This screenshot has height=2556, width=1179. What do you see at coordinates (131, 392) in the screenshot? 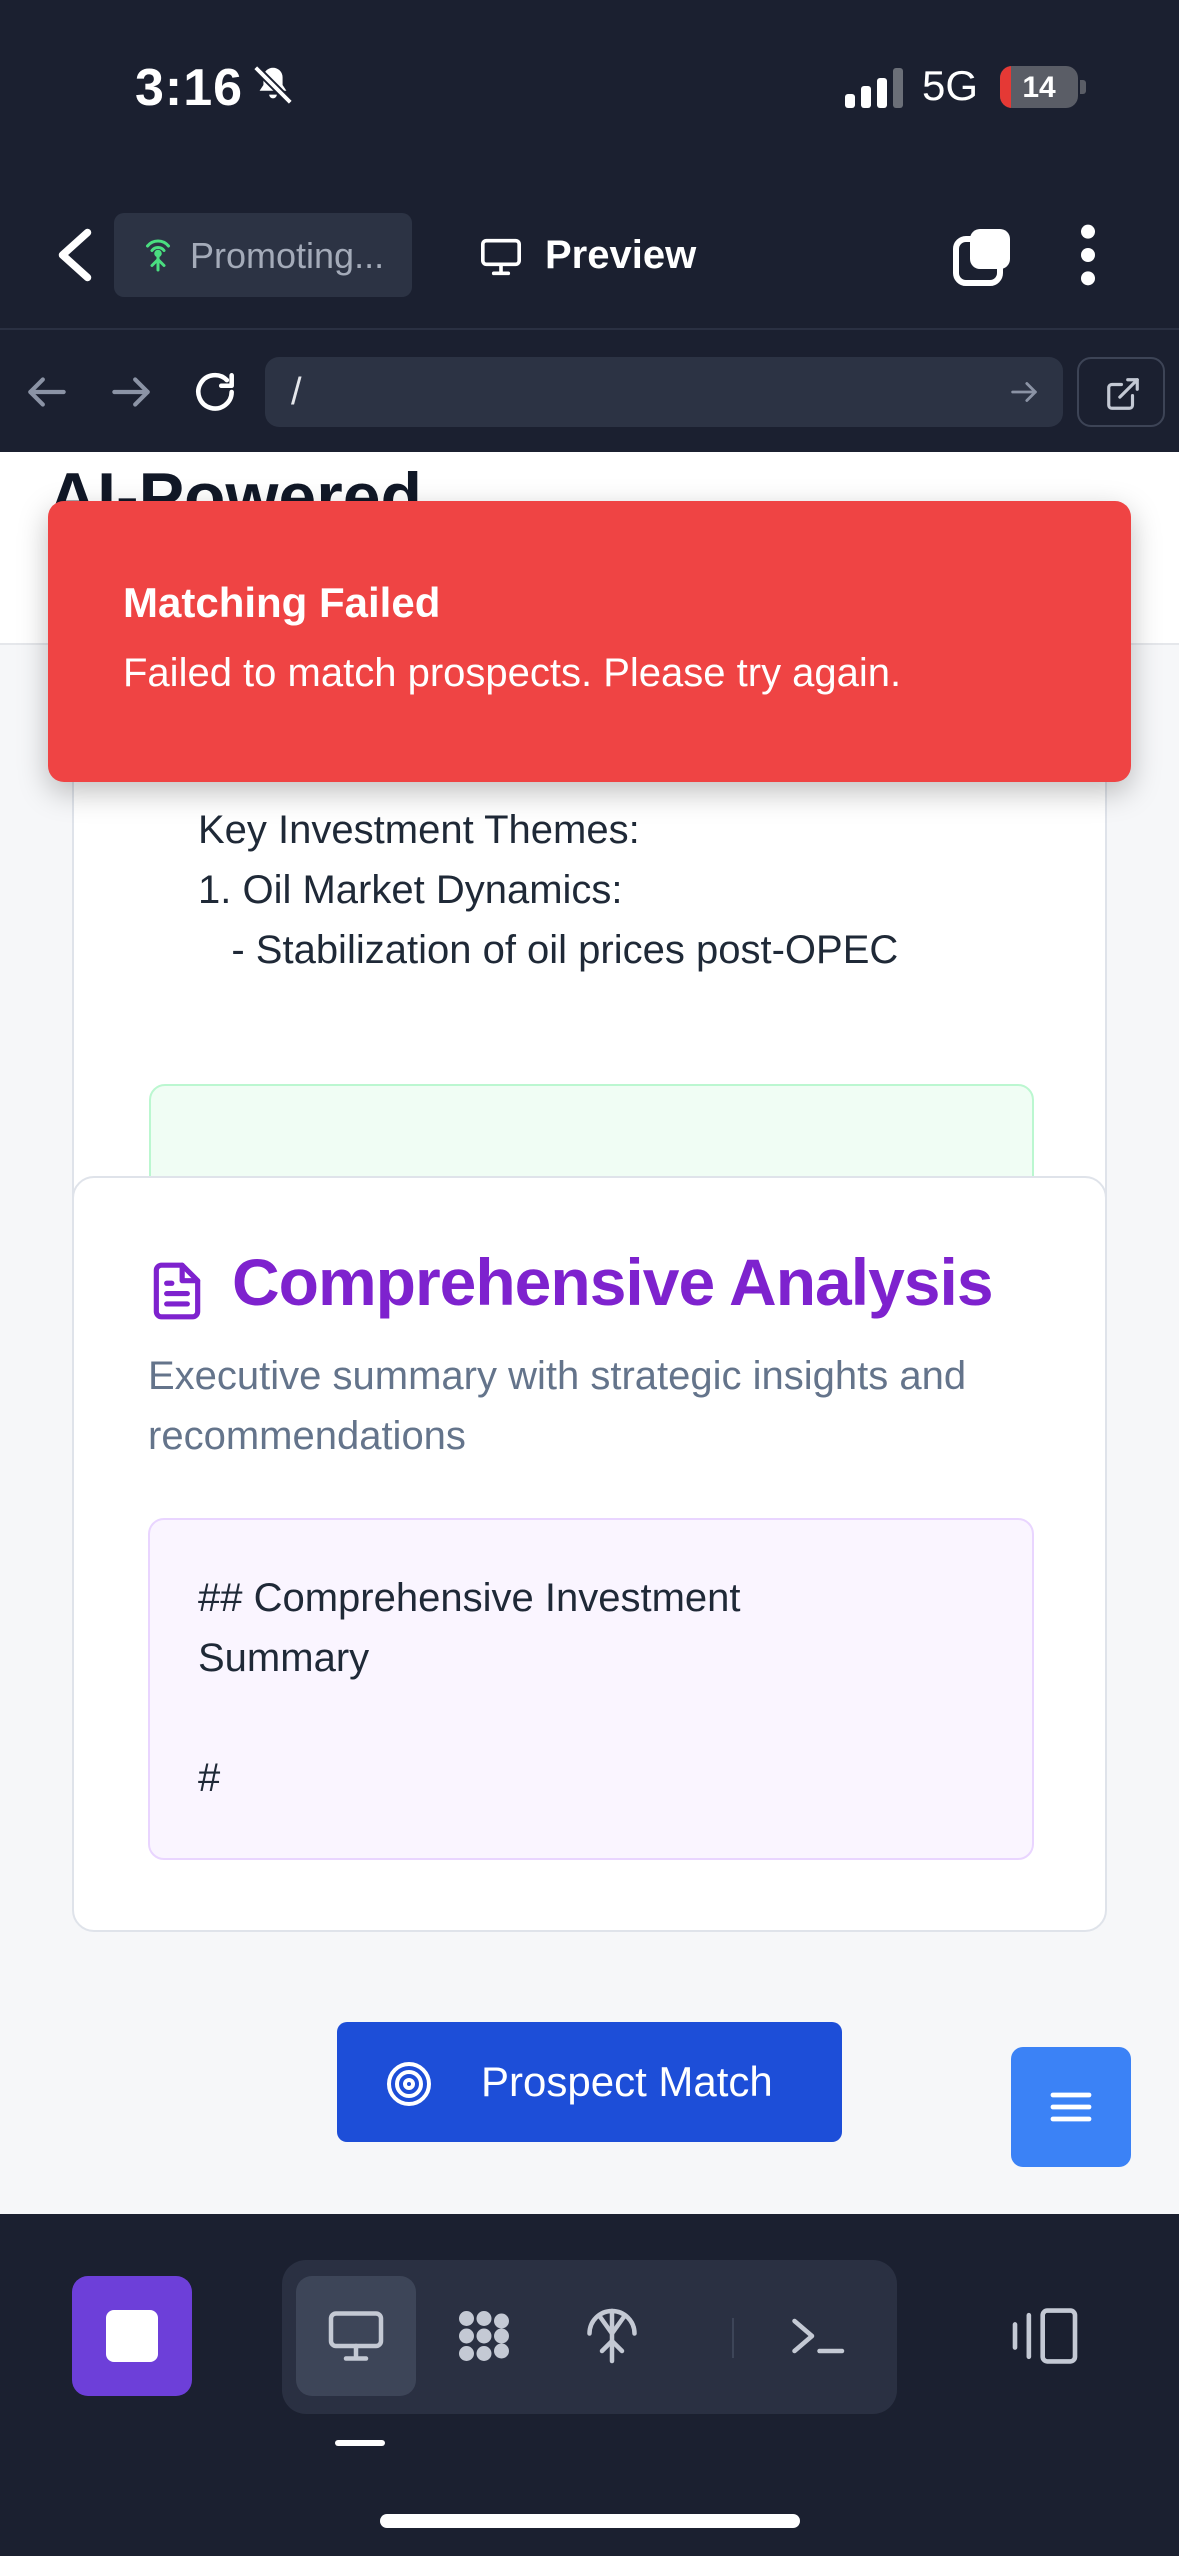
I see `arrow-right-icon` at bounding box center [131, 392].